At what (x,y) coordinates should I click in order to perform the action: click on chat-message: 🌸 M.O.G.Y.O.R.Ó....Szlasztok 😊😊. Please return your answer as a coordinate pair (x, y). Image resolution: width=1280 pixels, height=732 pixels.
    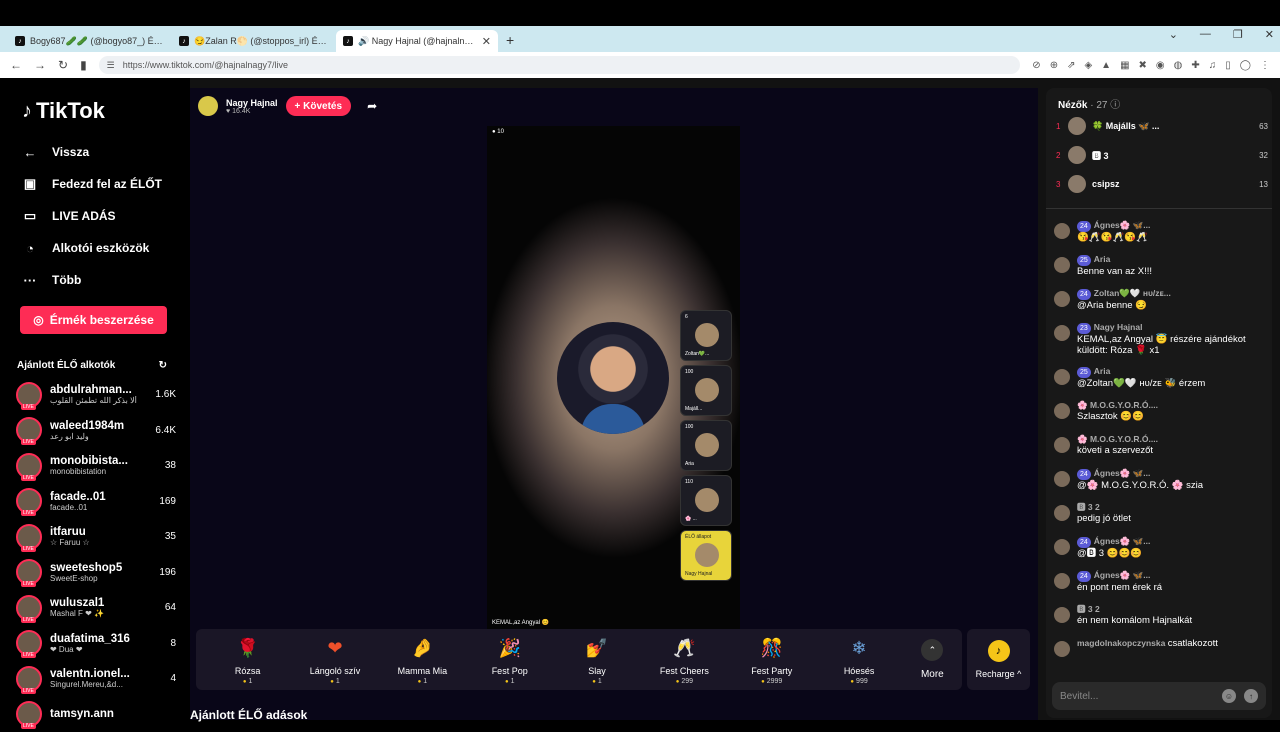
    Looking at the image, I should click on (1160, 417).